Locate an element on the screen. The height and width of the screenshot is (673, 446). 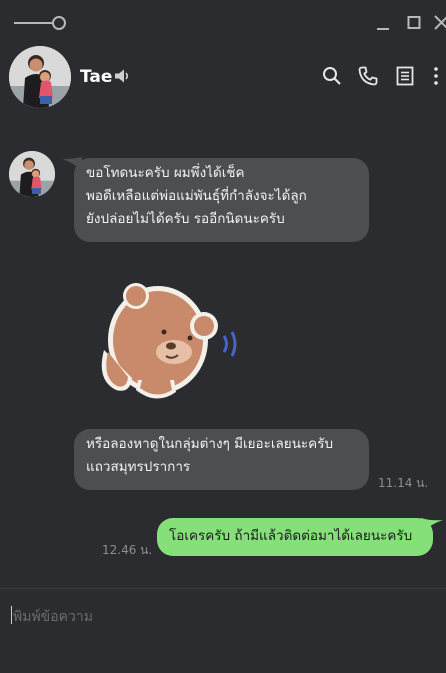
message-input-placeholder: พิมพ์ข้อความ is located at coordinates (53, 617).